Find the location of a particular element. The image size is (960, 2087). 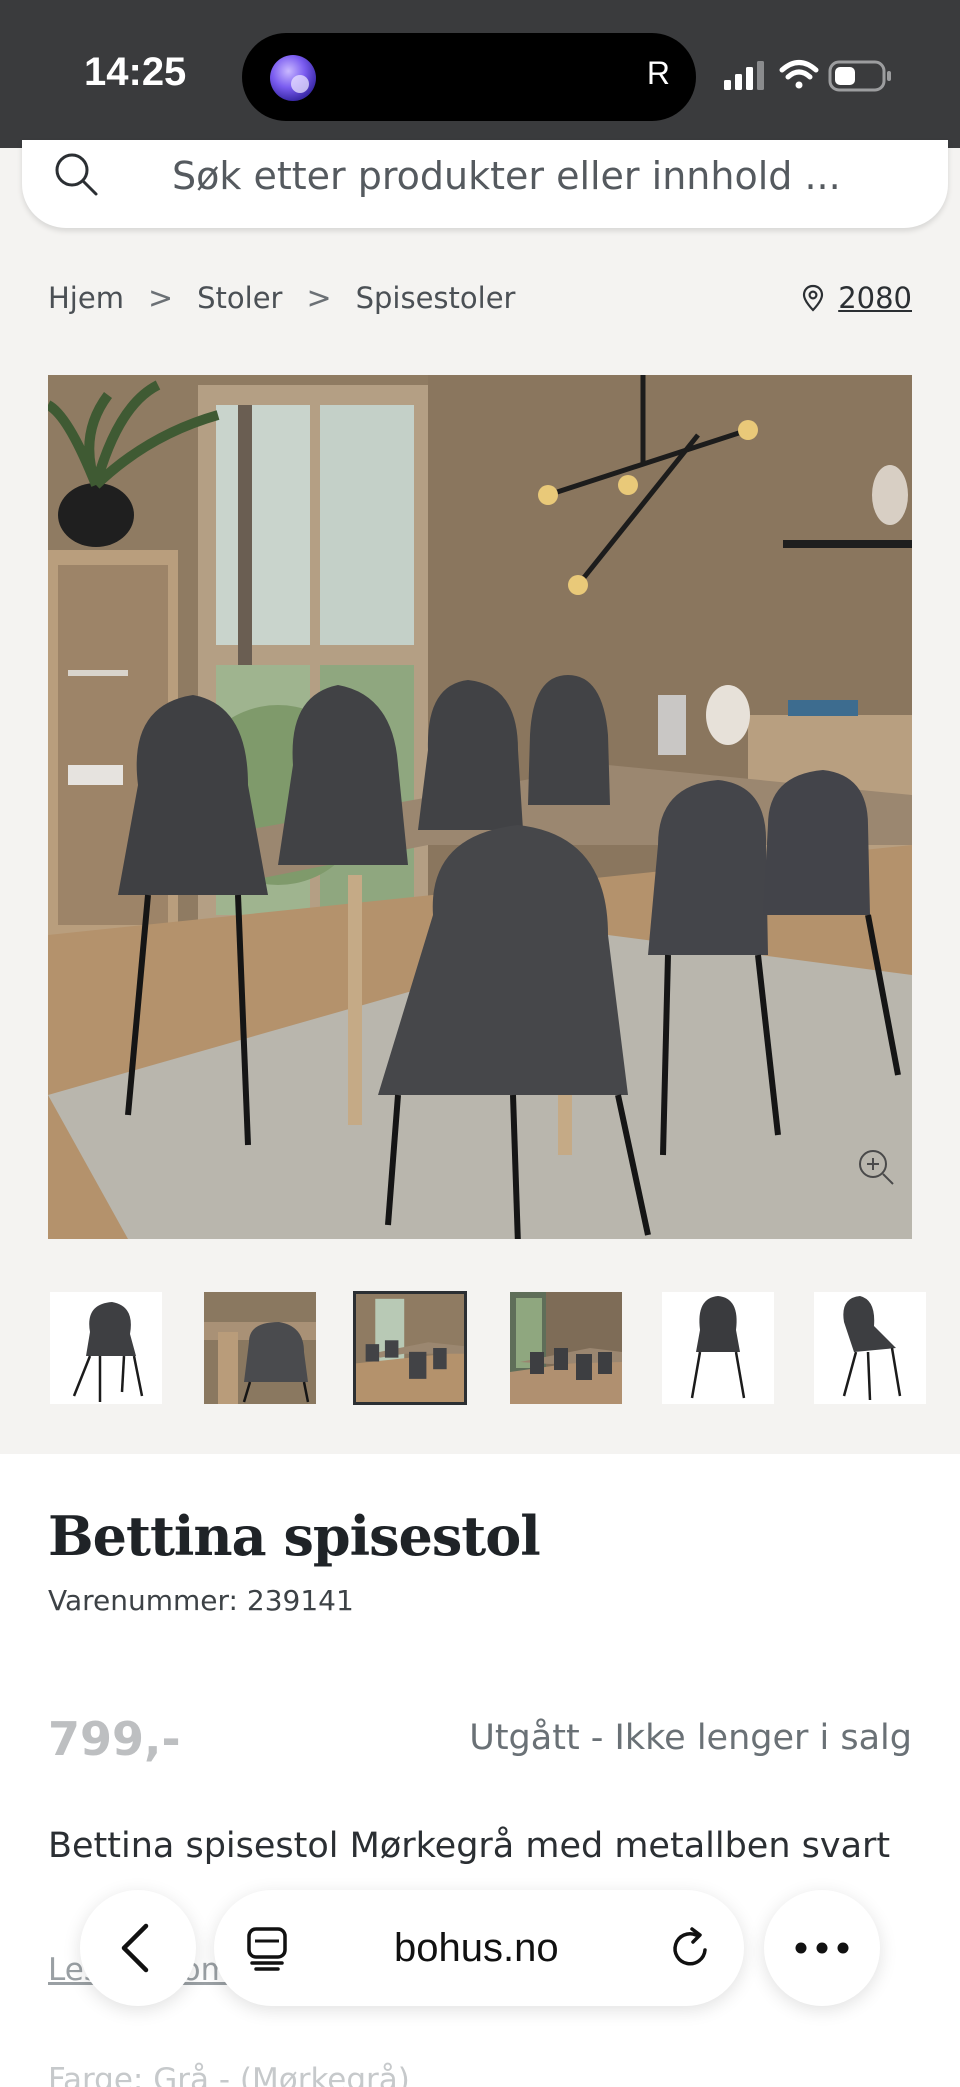

island-label: R is located at coordinates (658, 73).